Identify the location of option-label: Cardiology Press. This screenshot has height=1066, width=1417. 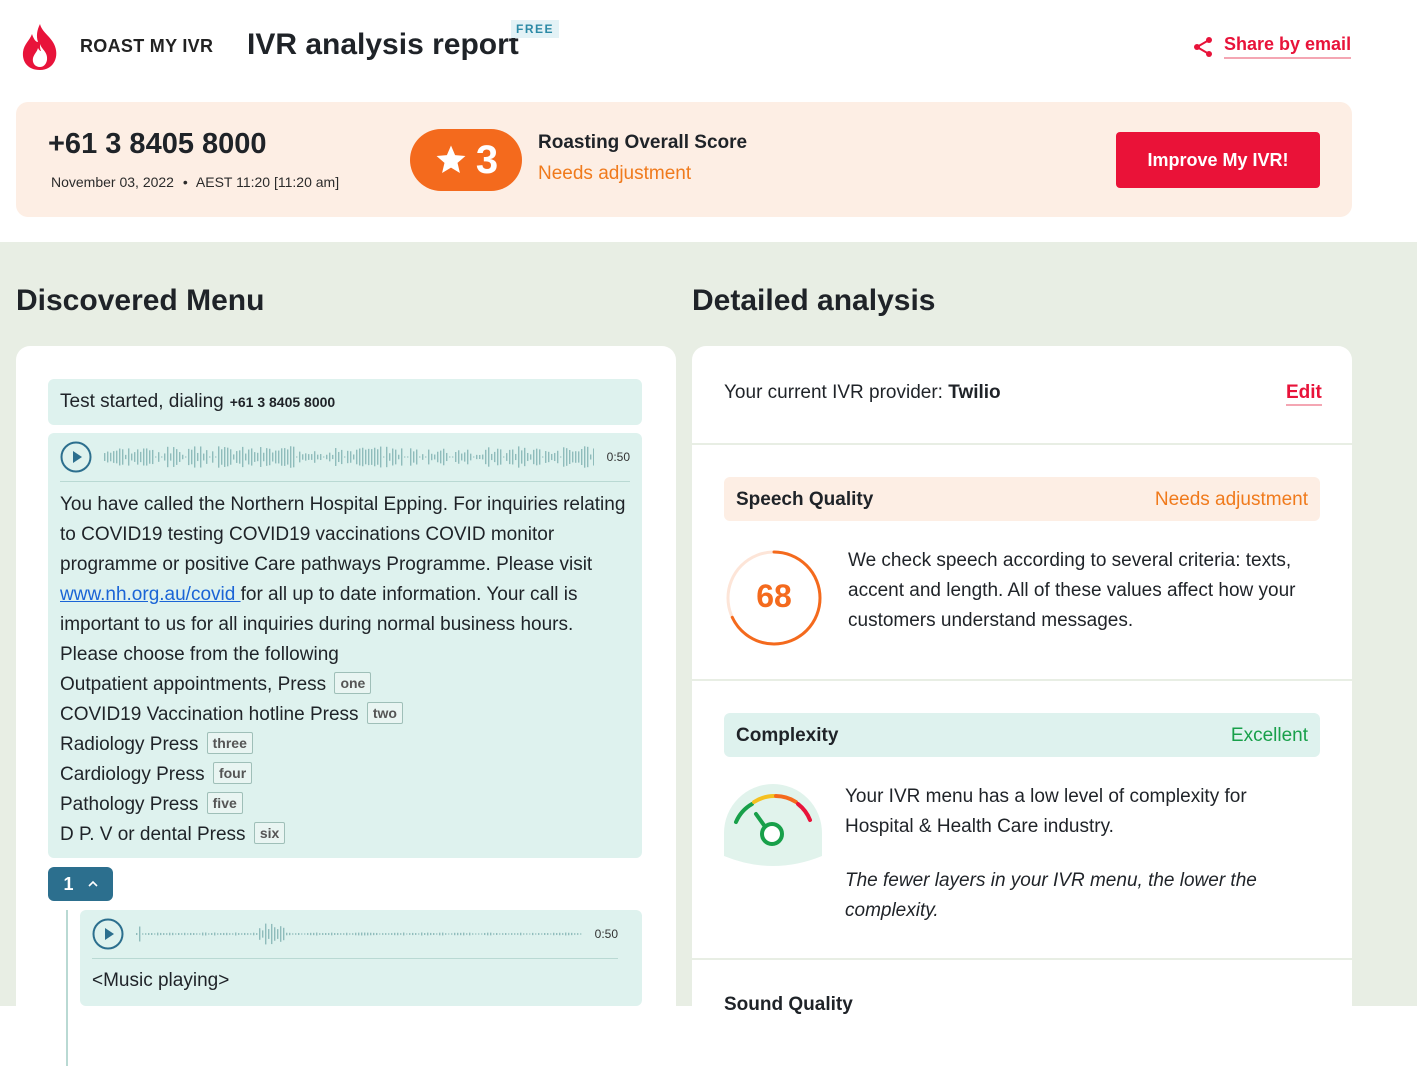
(132, 774).